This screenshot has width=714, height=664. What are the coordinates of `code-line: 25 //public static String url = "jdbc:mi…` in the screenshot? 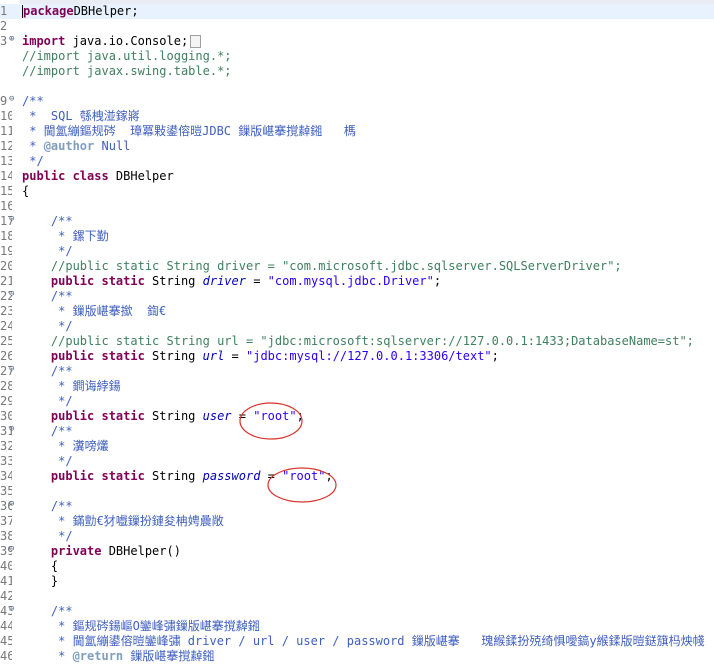 It's located at (357, 341).